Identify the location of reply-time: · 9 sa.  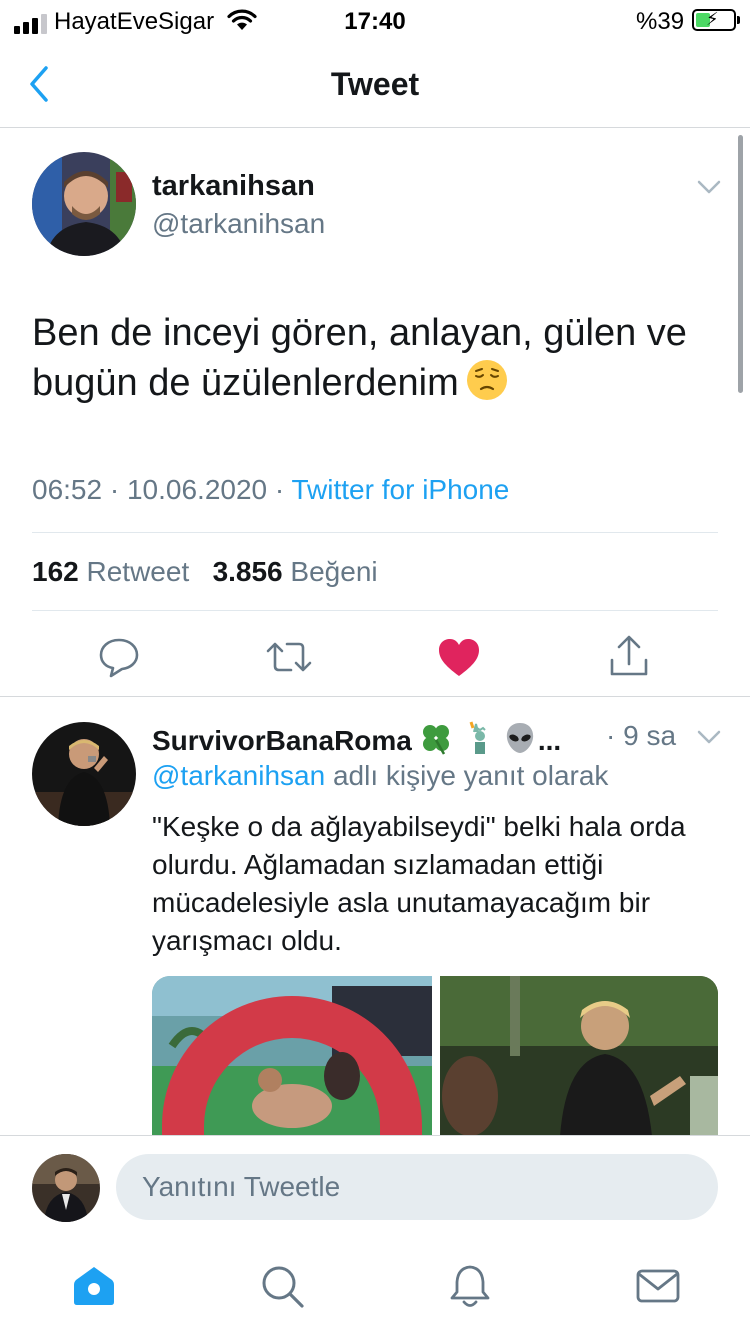
(641, 735).